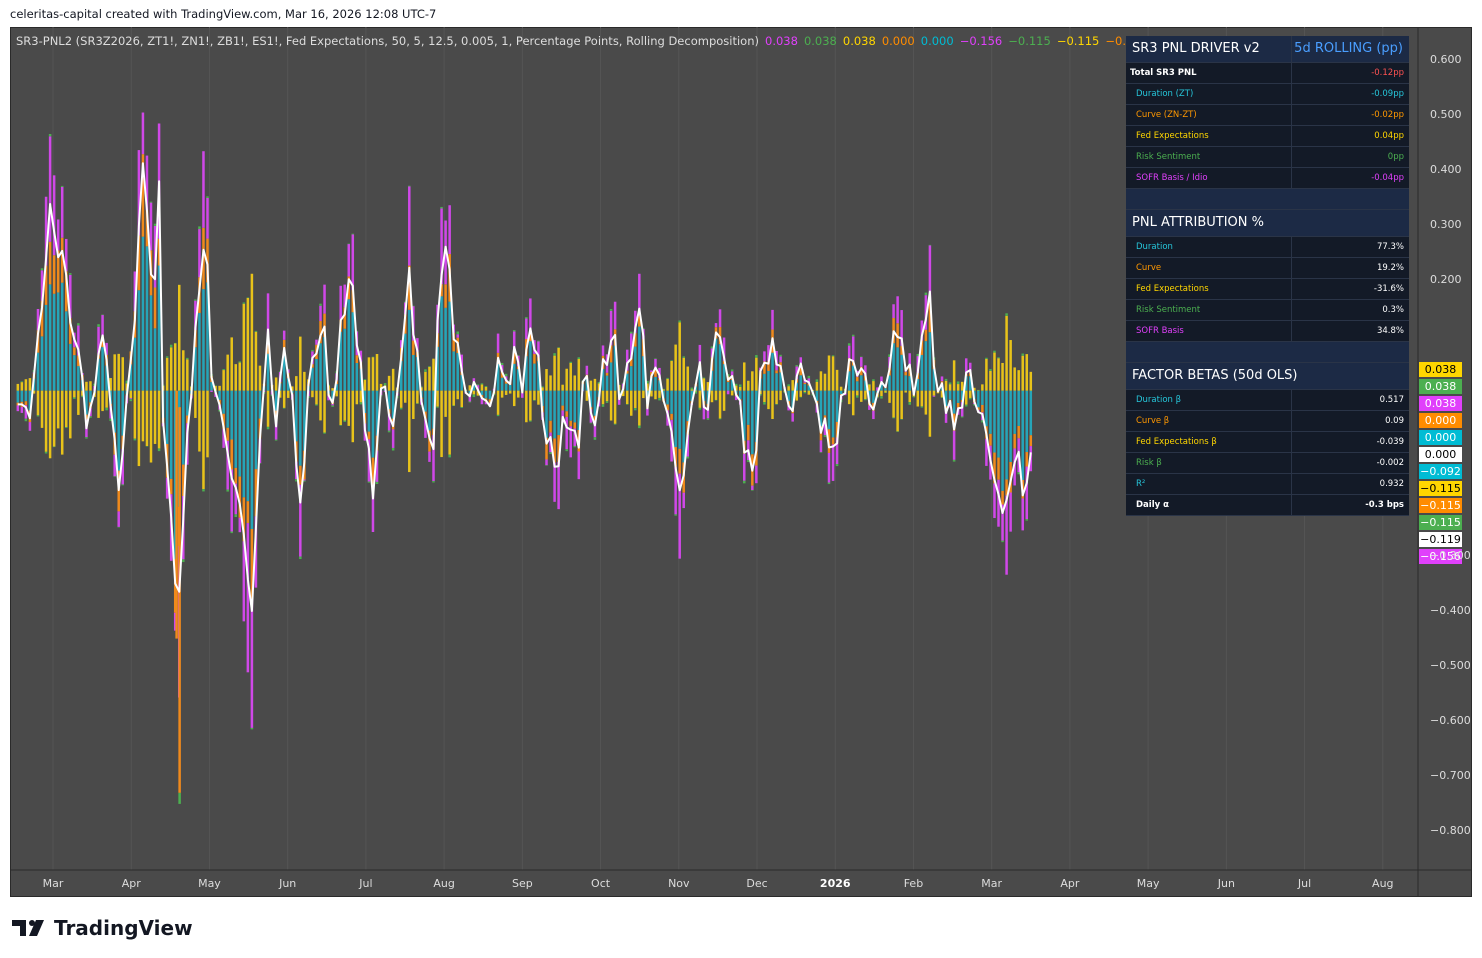 Image resolution: width=1482 pixels, height=958 pixels. What do you see at coordinates (992, 883) in the screenshot?
I see `x-tick-label: Mar` at bounding box center [992, 883].